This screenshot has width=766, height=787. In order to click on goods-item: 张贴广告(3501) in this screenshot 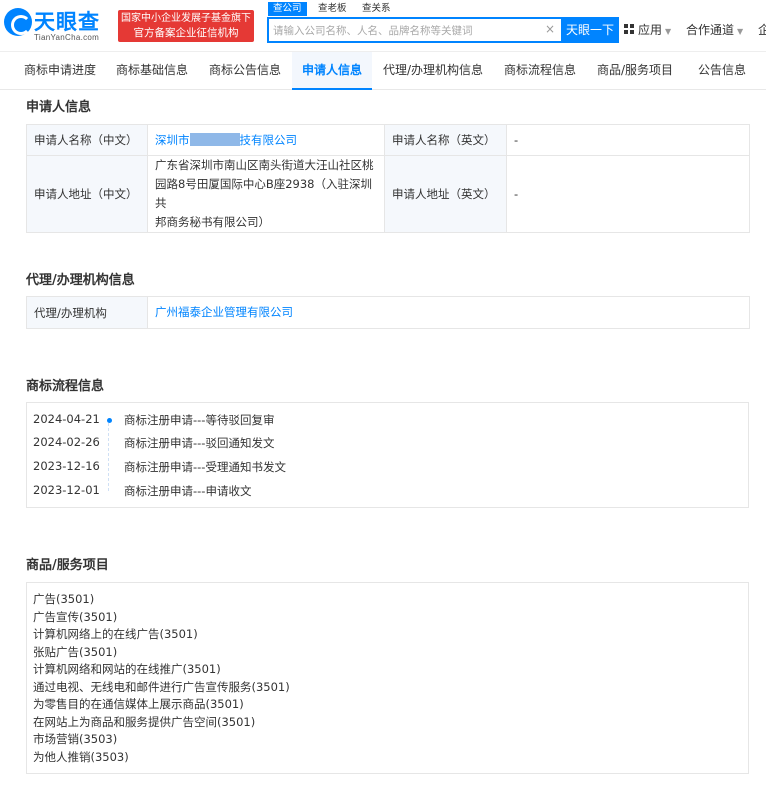, I will do `click(75, 652)`.